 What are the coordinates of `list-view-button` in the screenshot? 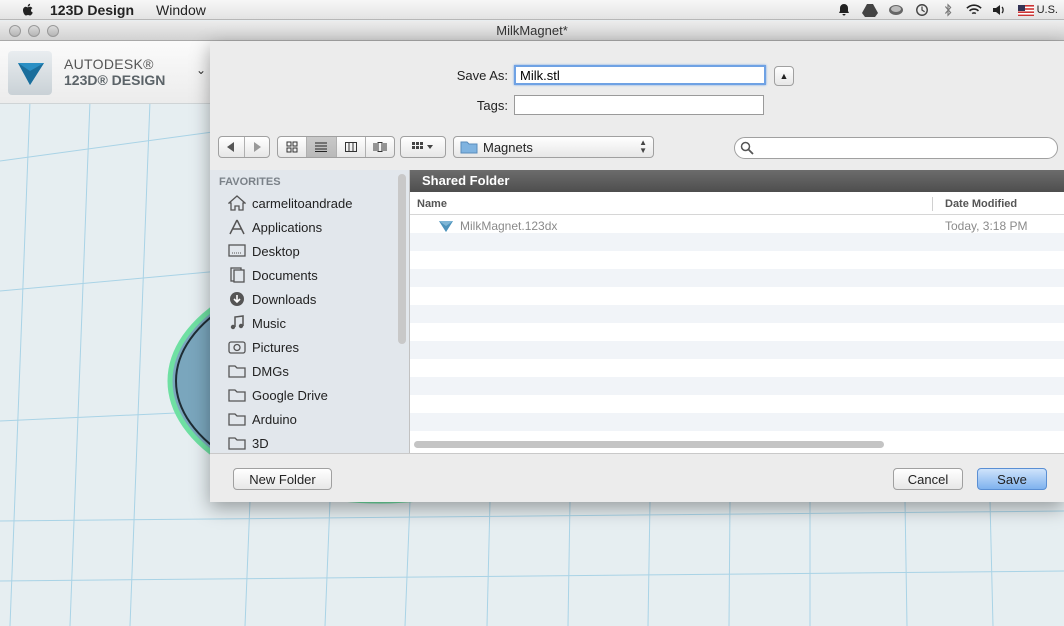 It's located at (322, 147).